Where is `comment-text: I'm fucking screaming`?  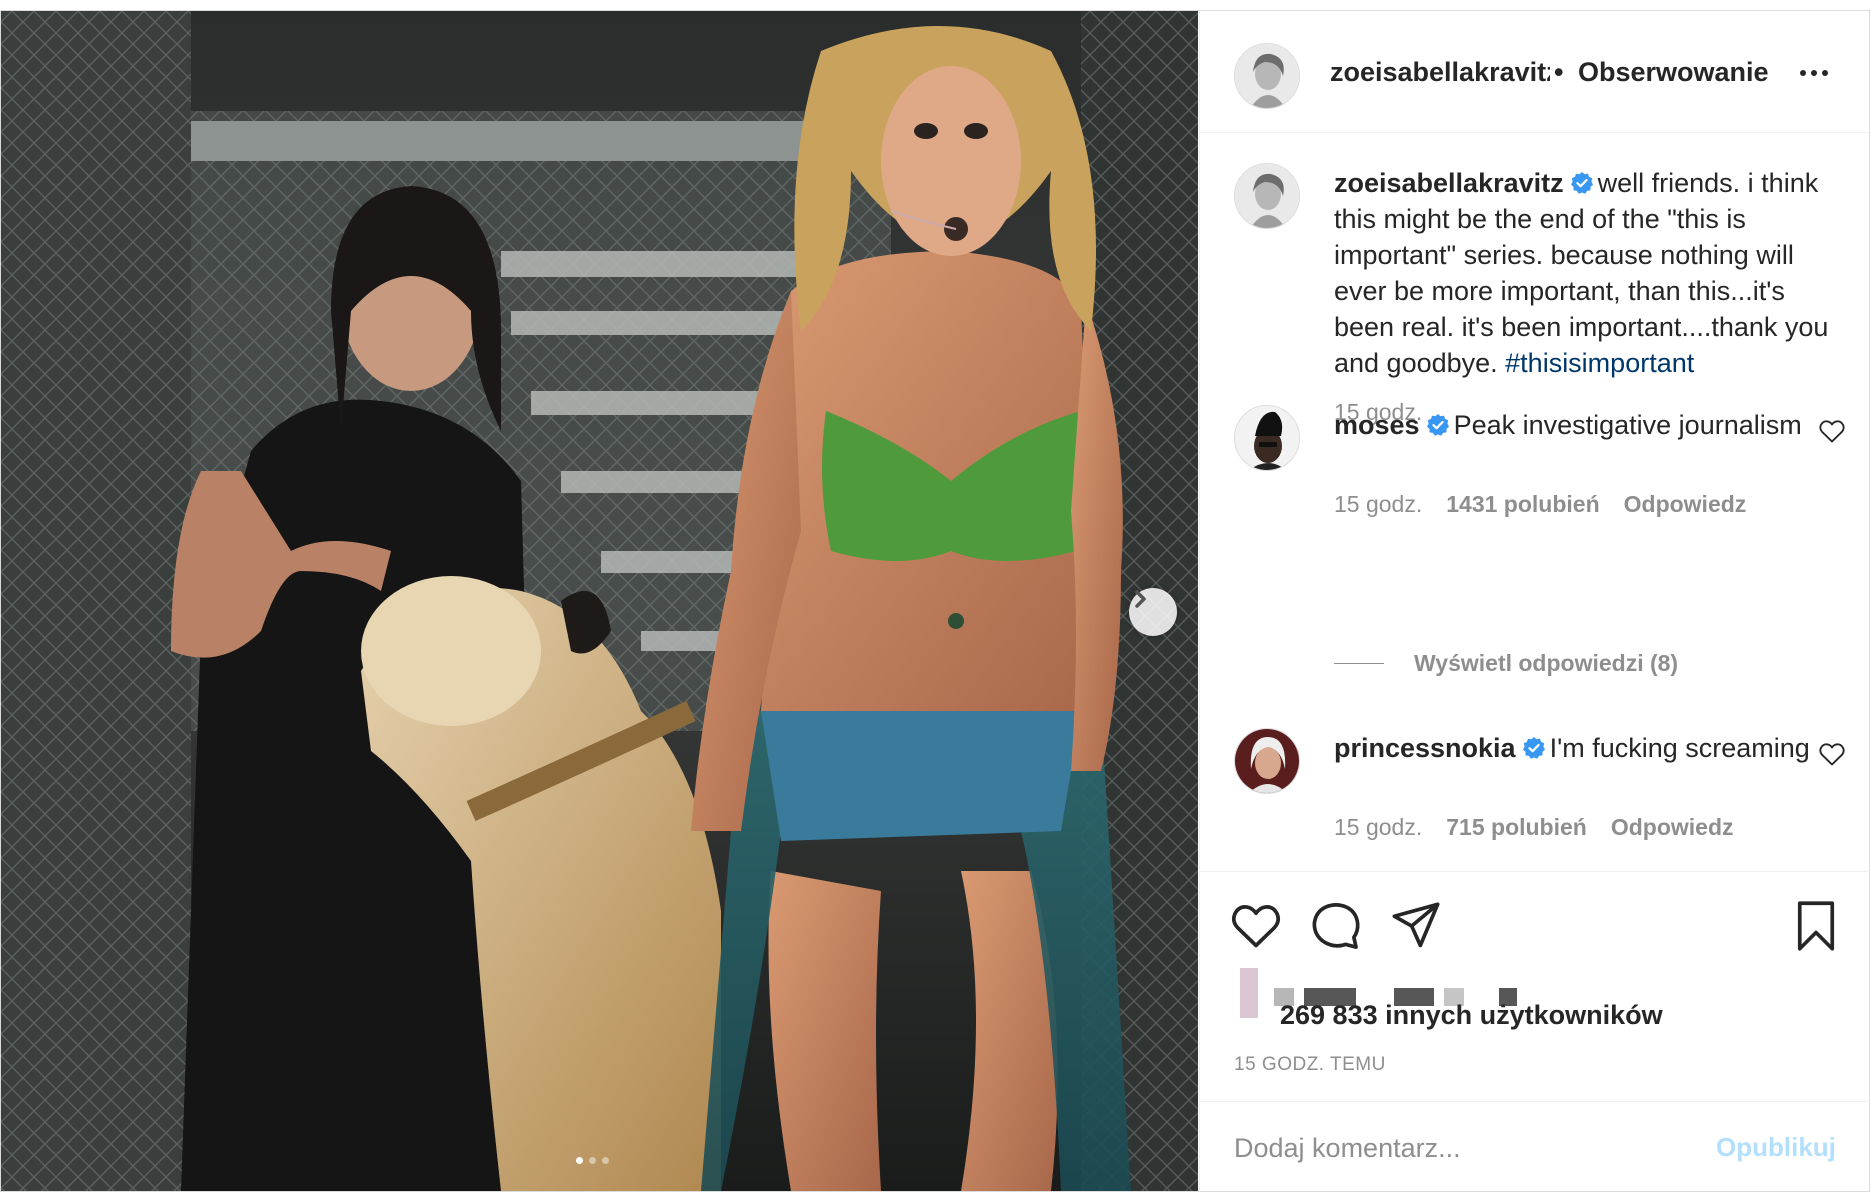
comment-text: I'm fucking screaming is located at coordinates (1679, 748).